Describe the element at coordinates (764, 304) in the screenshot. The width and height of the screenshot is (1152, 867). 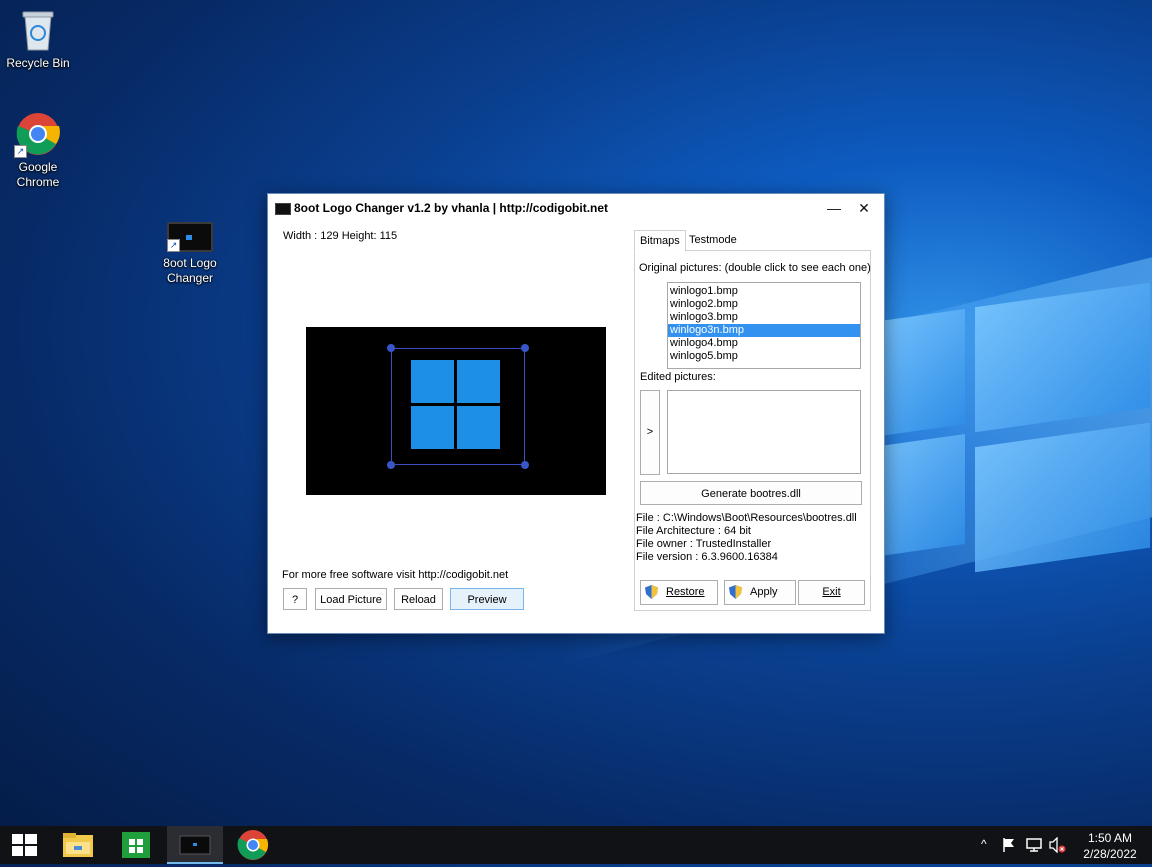
I see `original-picture-item: winlogo2.bmp` at that location.